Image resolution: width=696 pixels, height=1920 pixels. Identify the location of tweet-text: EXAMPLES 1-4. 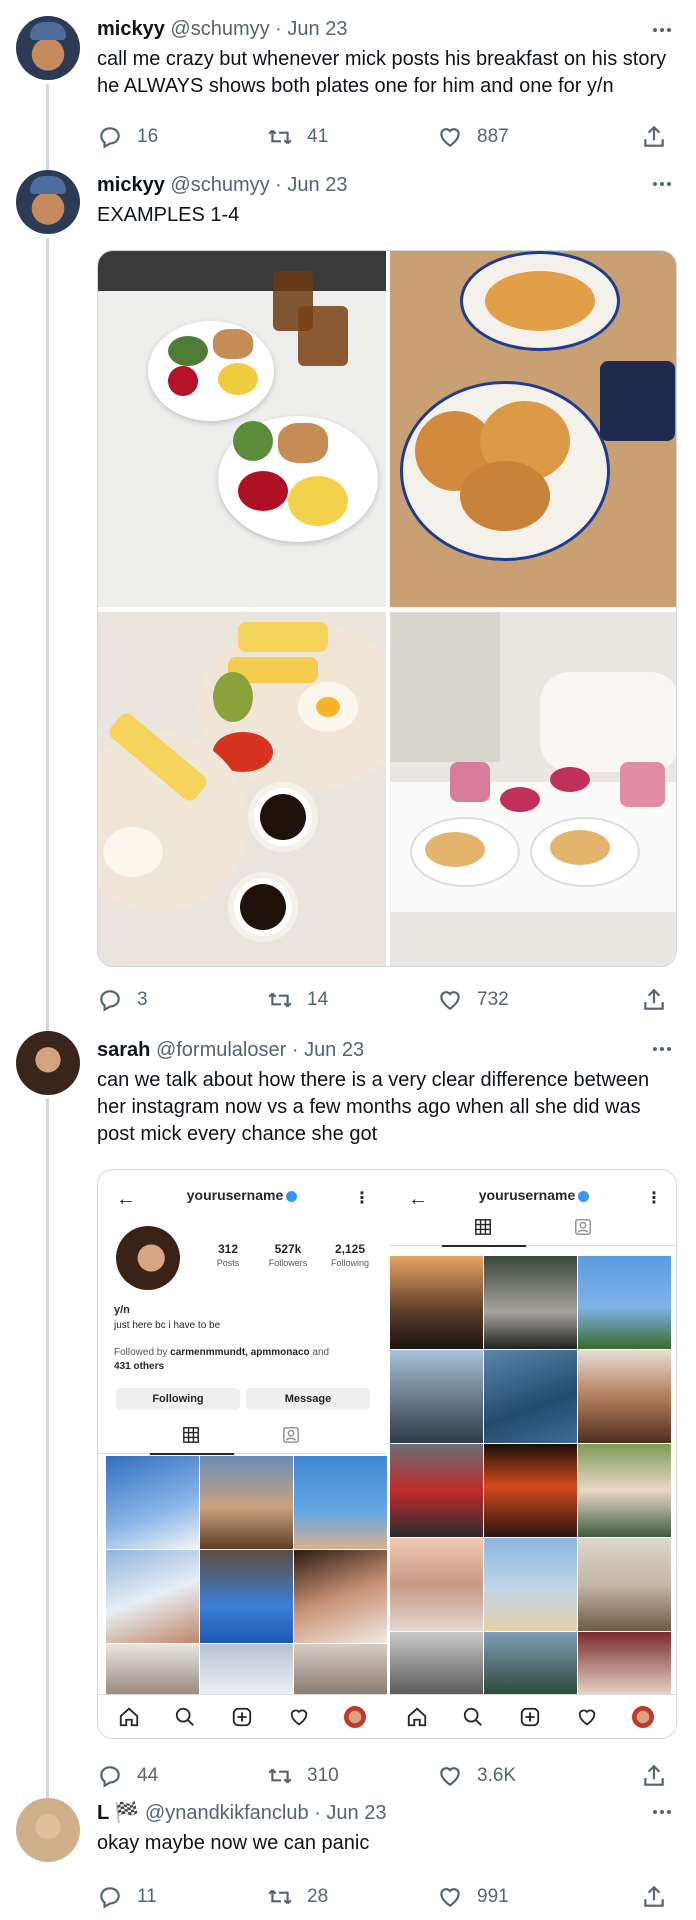
(168, 215).